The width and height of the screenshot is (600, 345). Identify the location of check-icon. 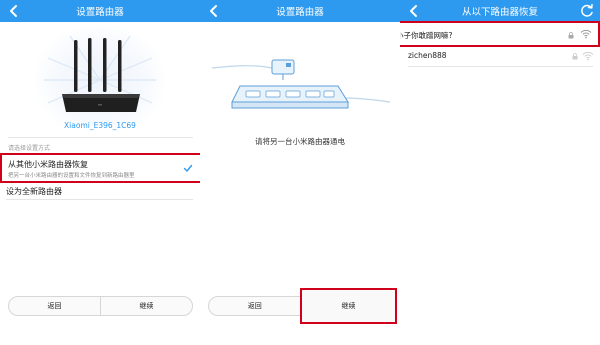
(188, 168).